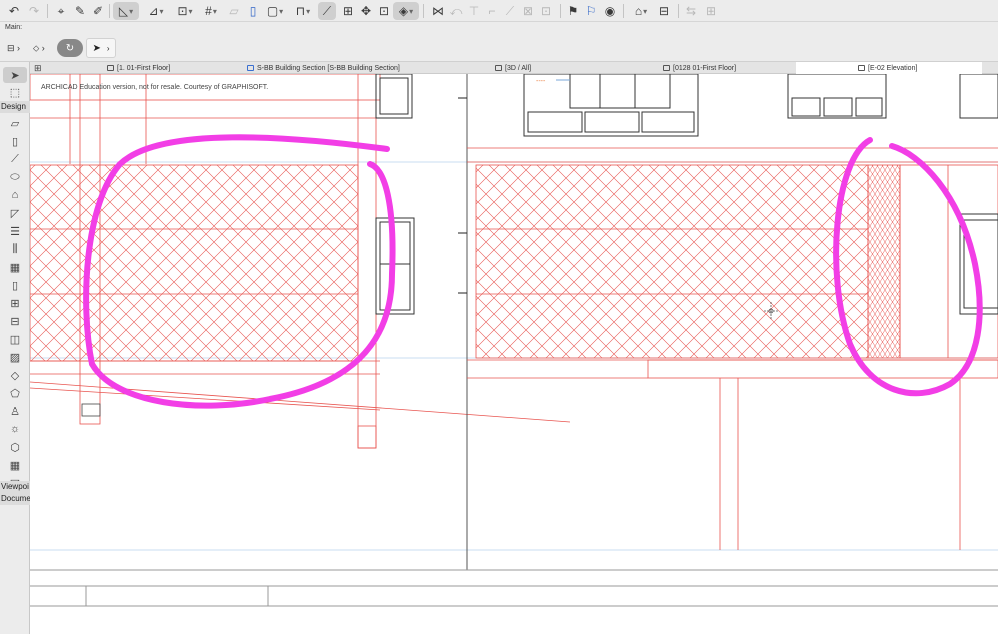 Image resolution: width=998 pixels, height=634 pixels. I want to click on tab-first-floor: [1. 01-First Floor], so click(172, 68).